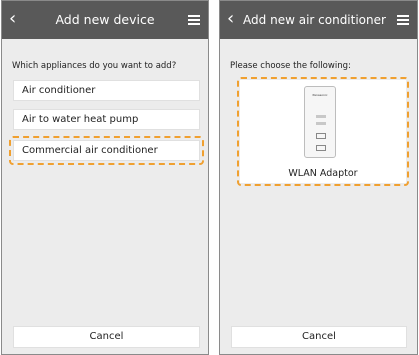 This screenshot has height=355, width=419. I want to click on question-text: Which appliances do you want to add?, so click(94, 66).